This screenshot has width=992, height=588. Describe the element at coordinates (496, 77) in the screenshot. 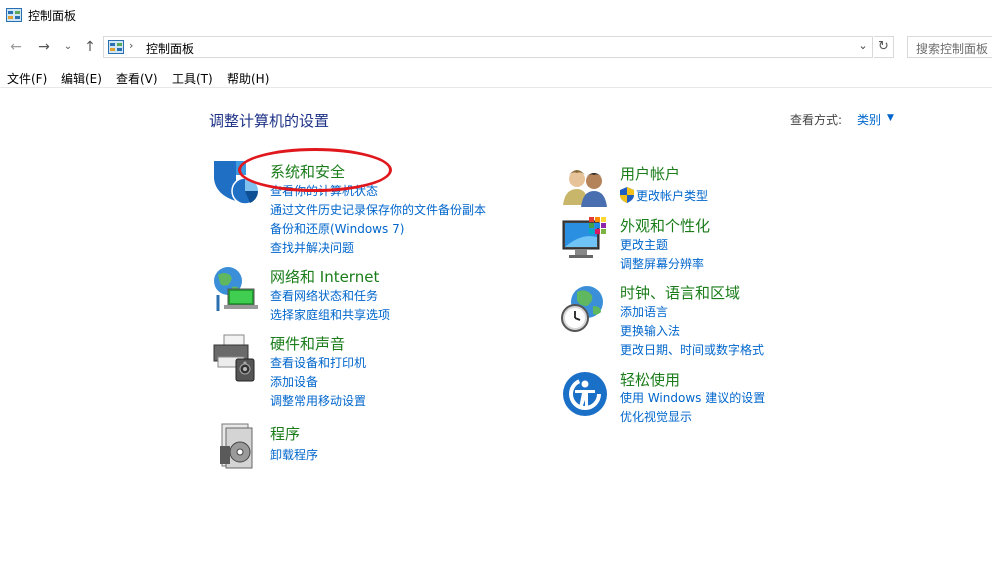

I see `menu-bar: 文件(F) 编辑(E) 查看(V) 工具(T) 帮助(H)` at that location.